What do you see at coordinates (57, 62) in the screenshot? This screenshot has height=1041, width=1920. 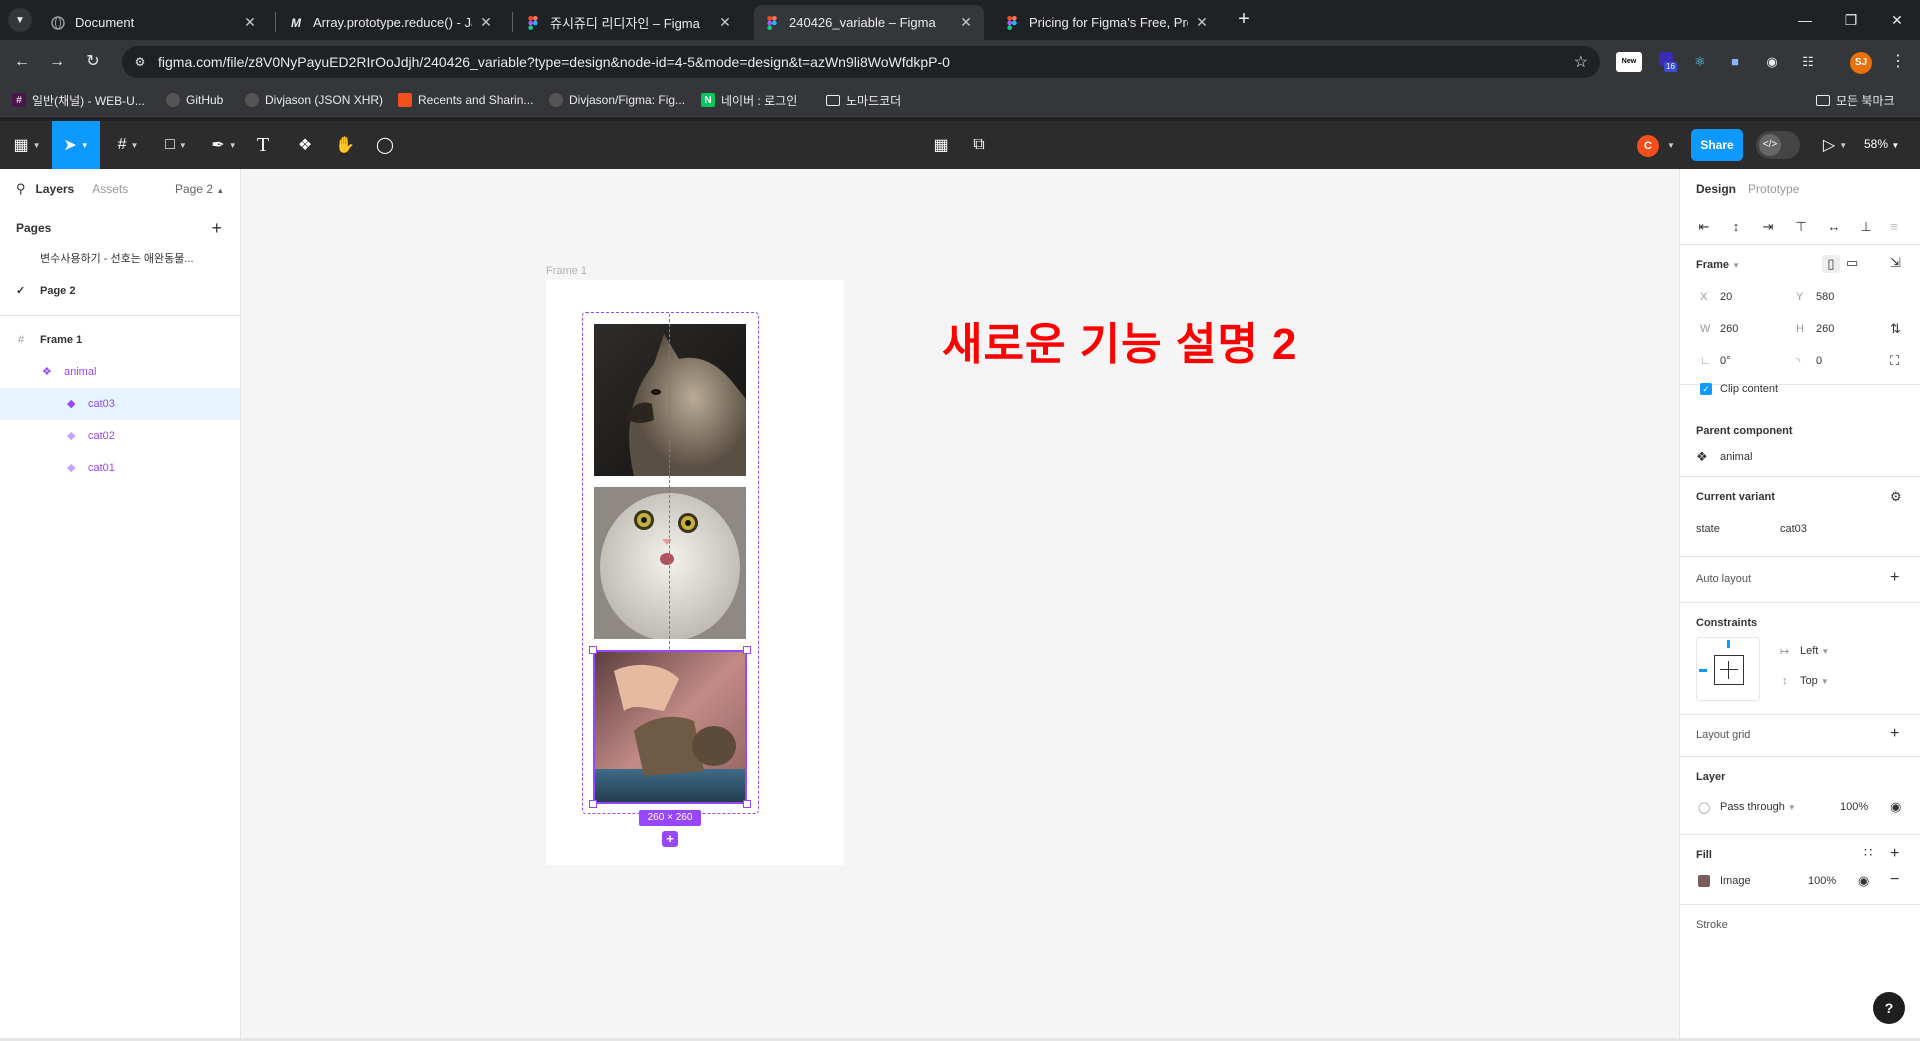 I see `forward-icon: →` at bounding box center [57, 62].